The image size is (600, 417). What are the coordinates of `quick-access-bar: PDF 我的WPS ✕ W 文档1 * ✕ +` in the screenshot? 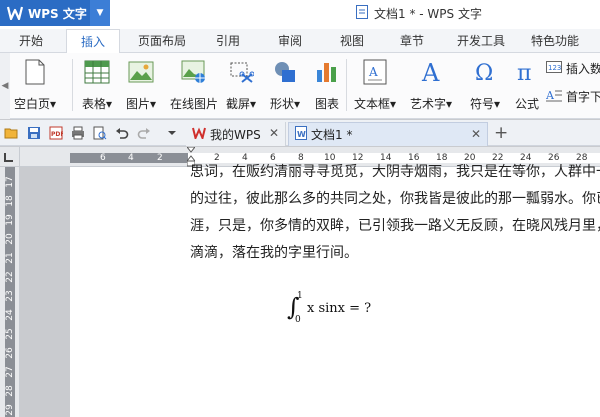 It's located at (300, 133).